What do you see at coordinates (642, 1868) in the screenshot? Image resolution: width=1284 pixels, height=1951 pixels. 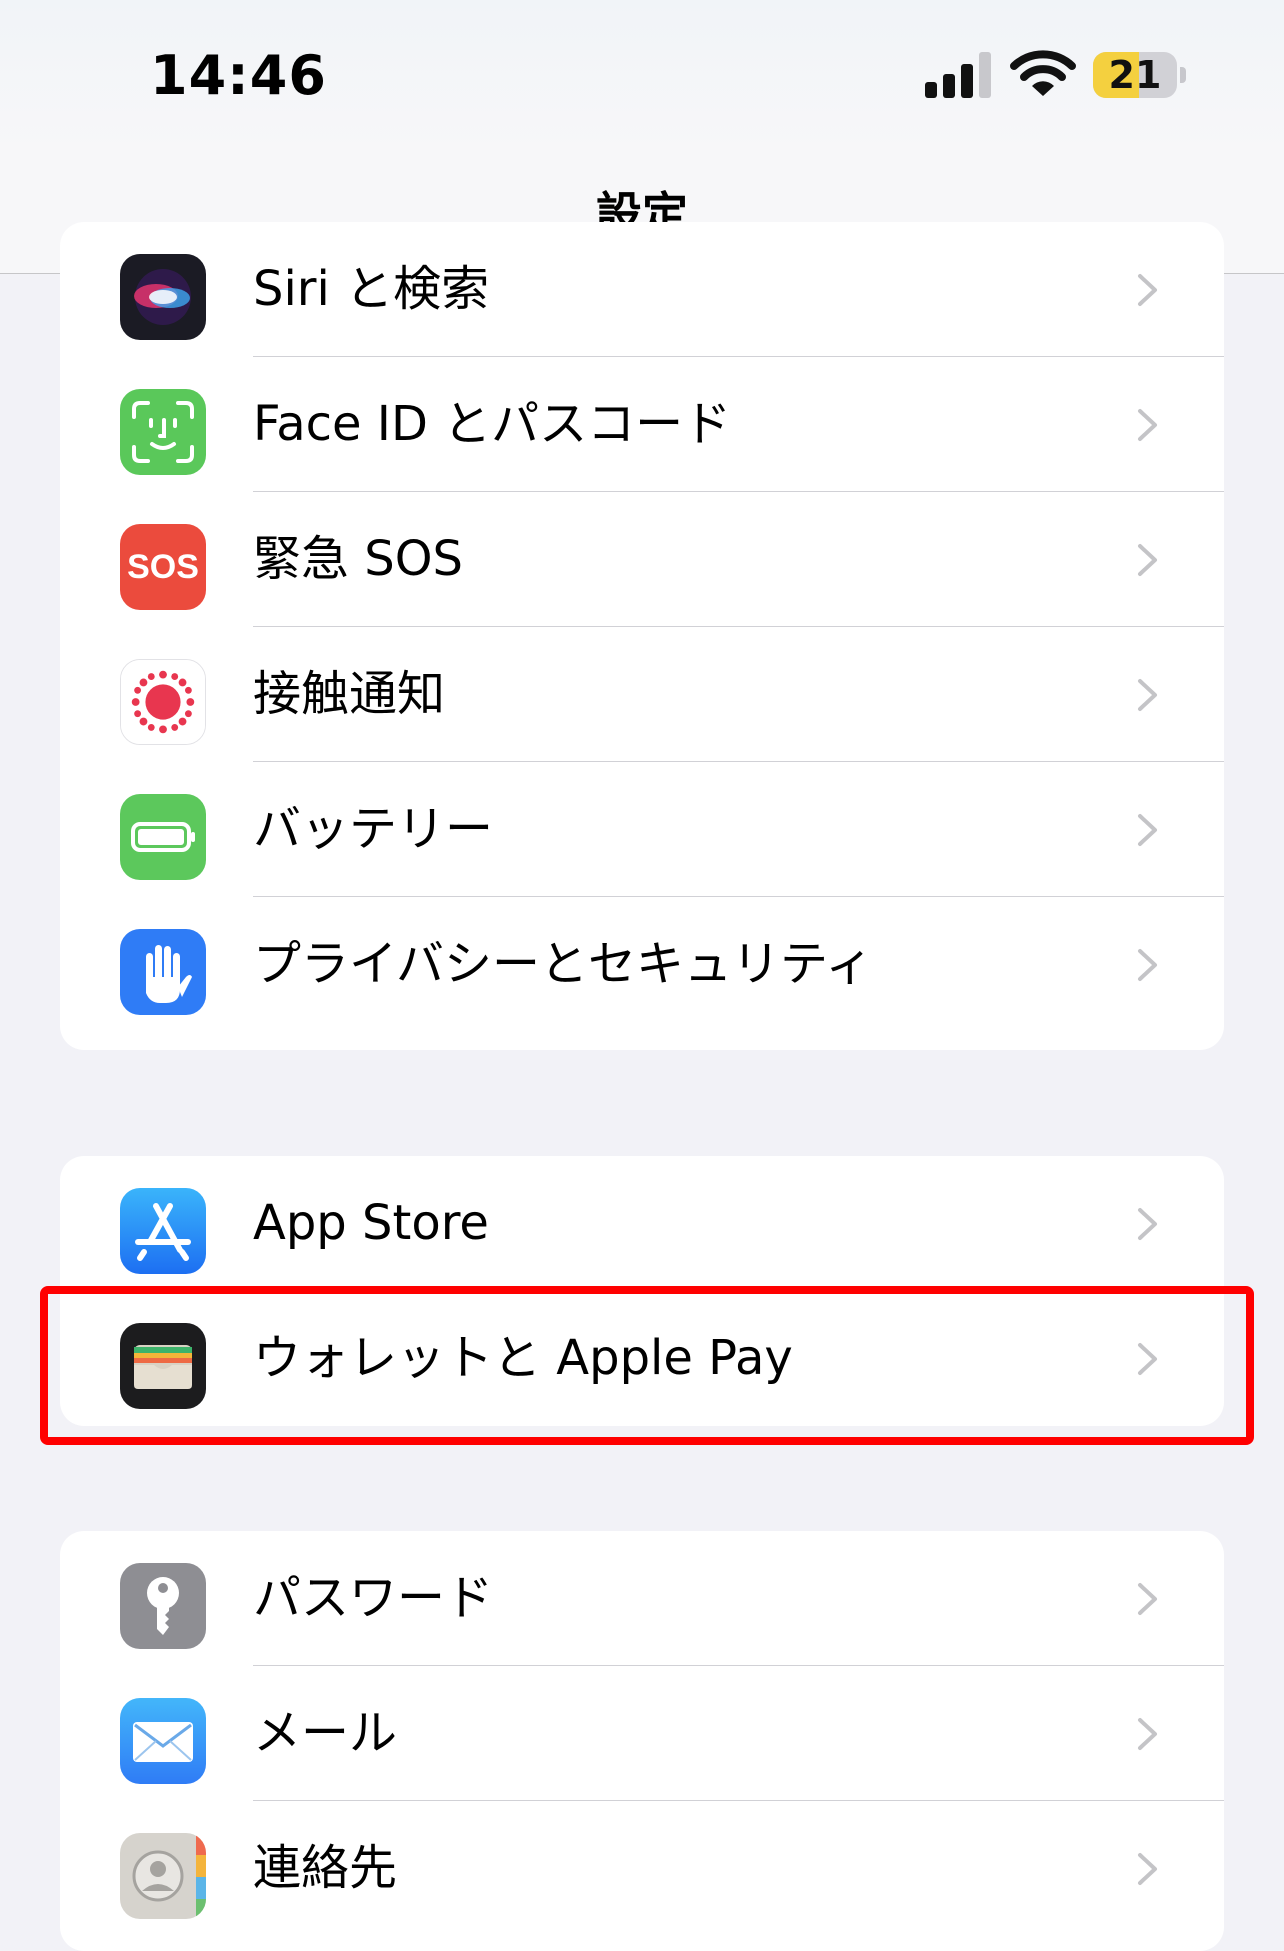 I see `settings-row-contacts: 連絡先` at bounding box center [642, 1868].